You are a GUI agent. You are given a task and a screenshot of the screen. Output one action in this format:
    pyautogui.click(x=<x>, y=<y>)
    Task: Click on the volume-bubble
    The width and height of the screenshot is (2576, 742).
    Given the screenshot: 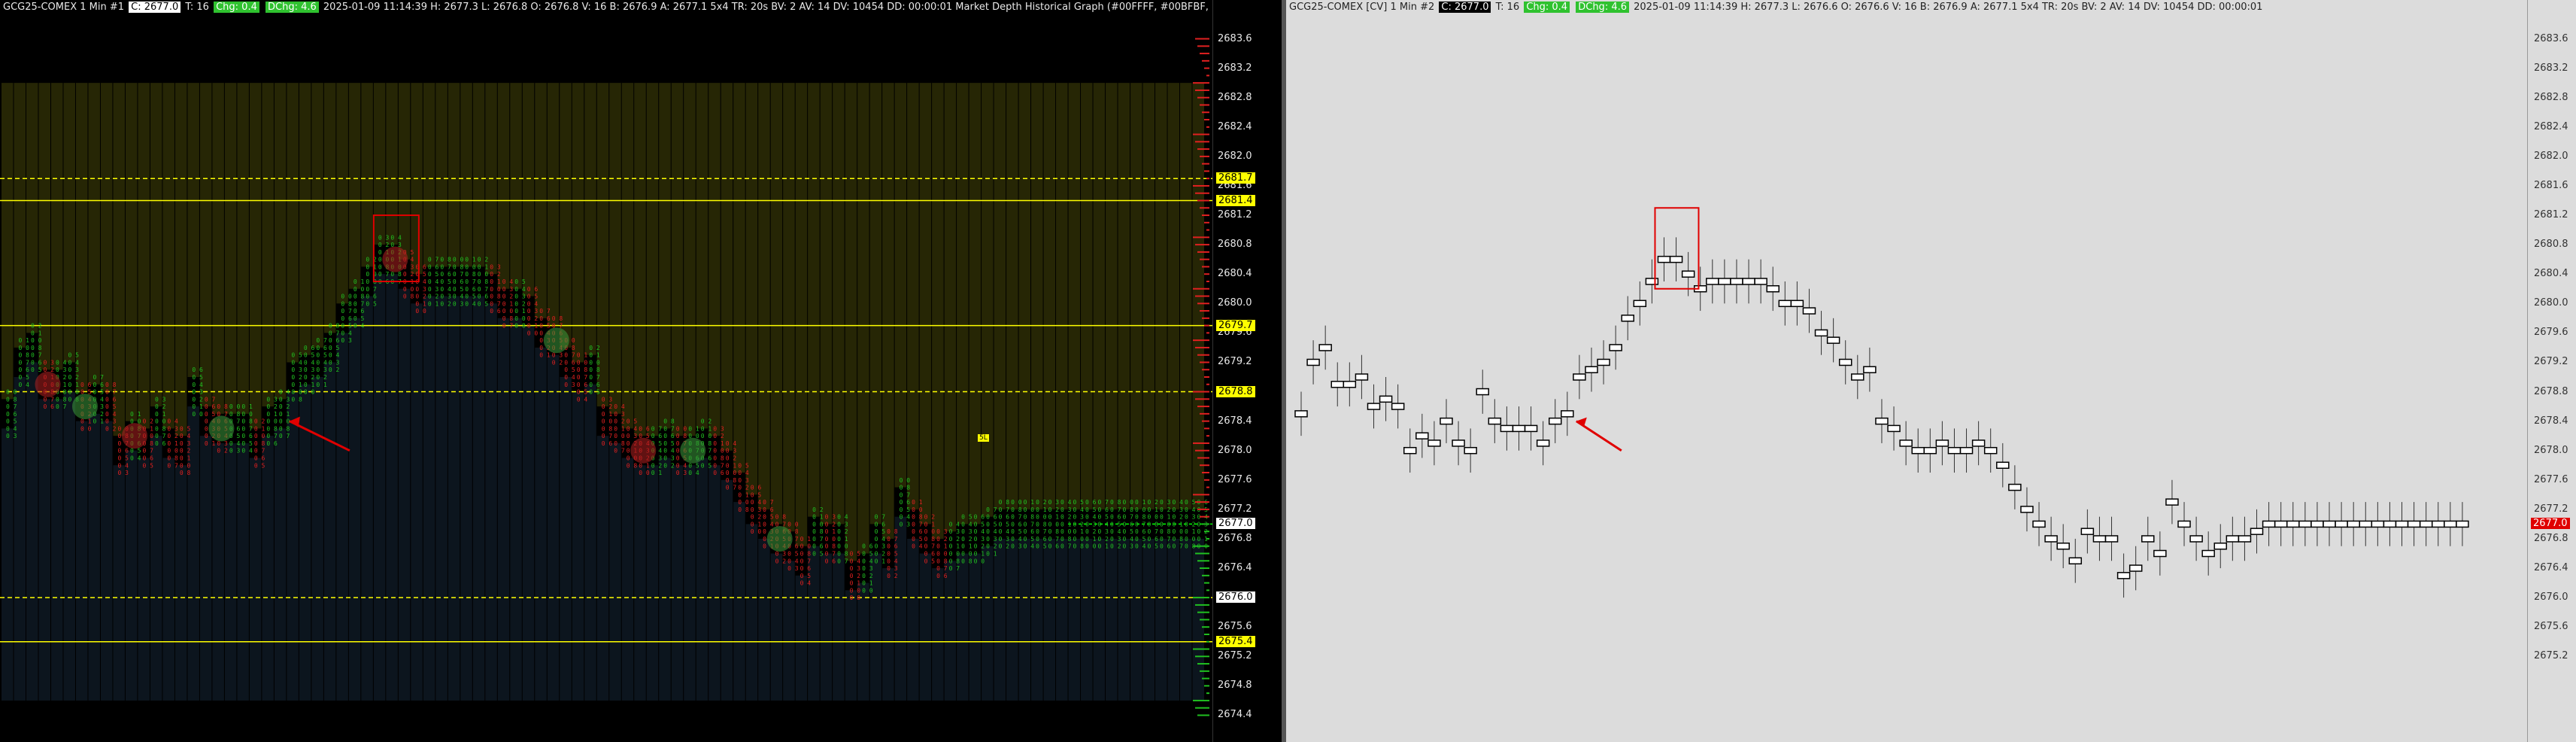 What is the action you would take?
    pyautogui.click(x=84, y=407)
    